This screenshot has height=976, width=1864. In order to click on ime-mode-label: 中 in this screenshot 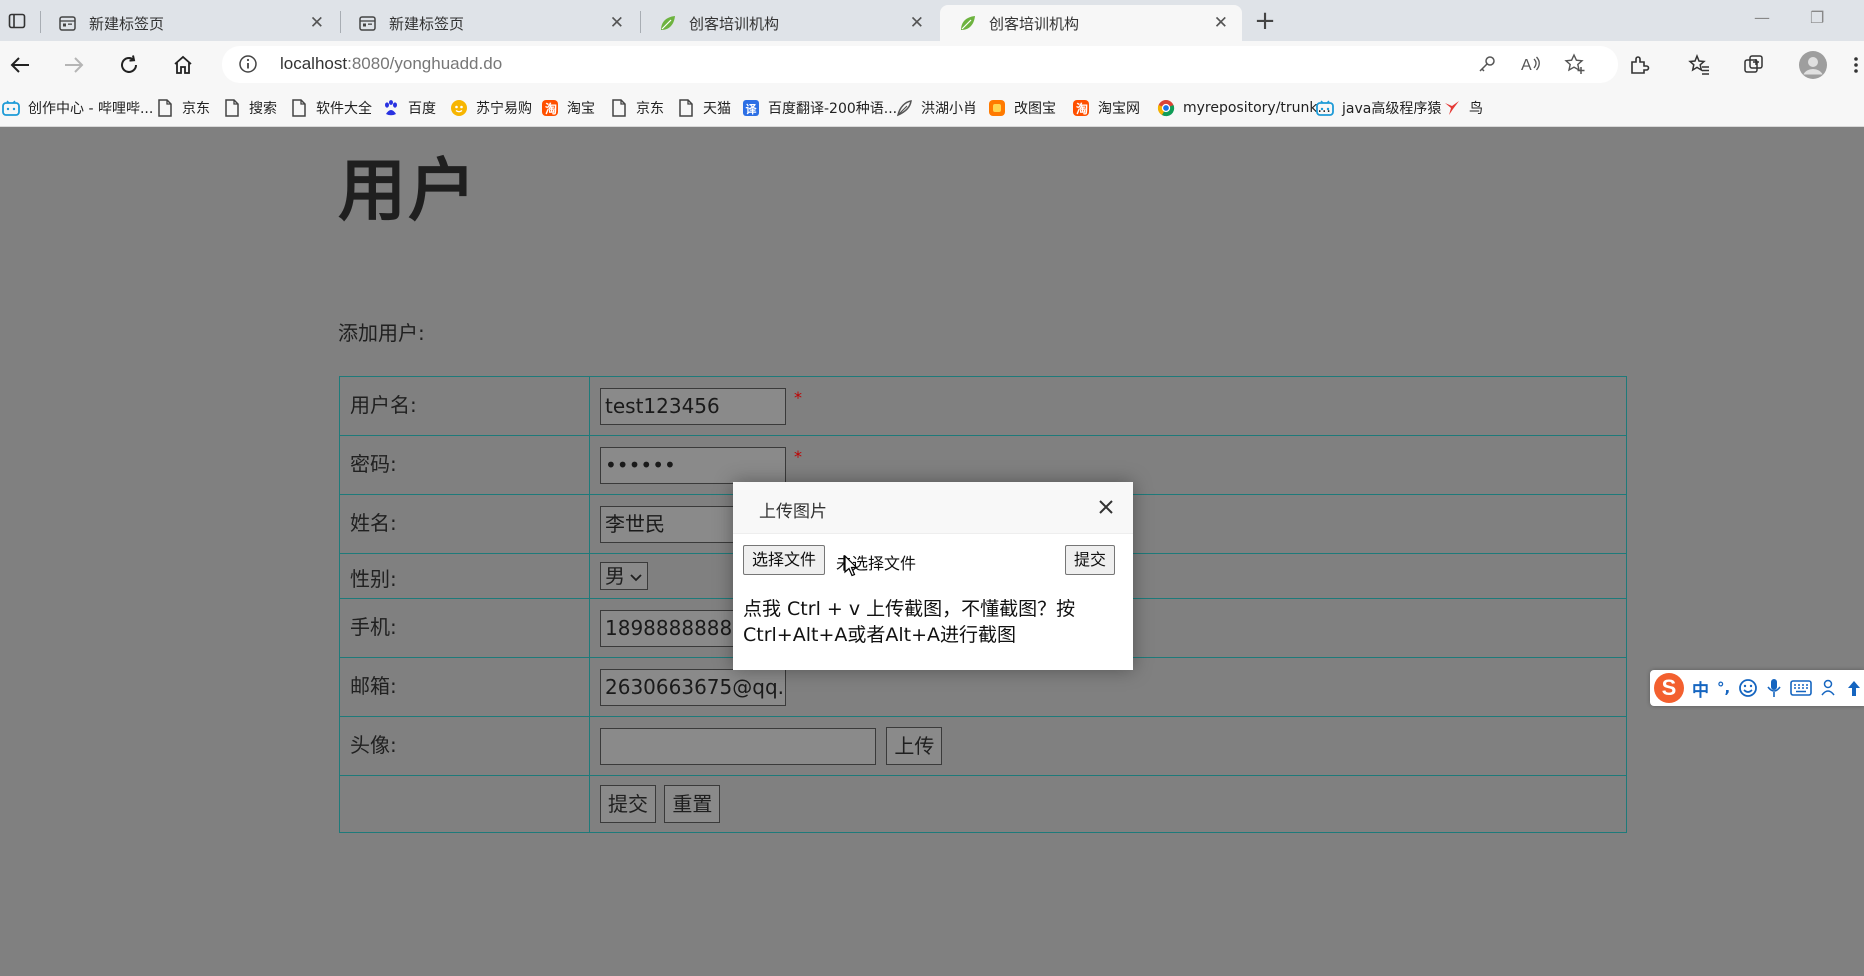, I will do `click(1700, 688)`.